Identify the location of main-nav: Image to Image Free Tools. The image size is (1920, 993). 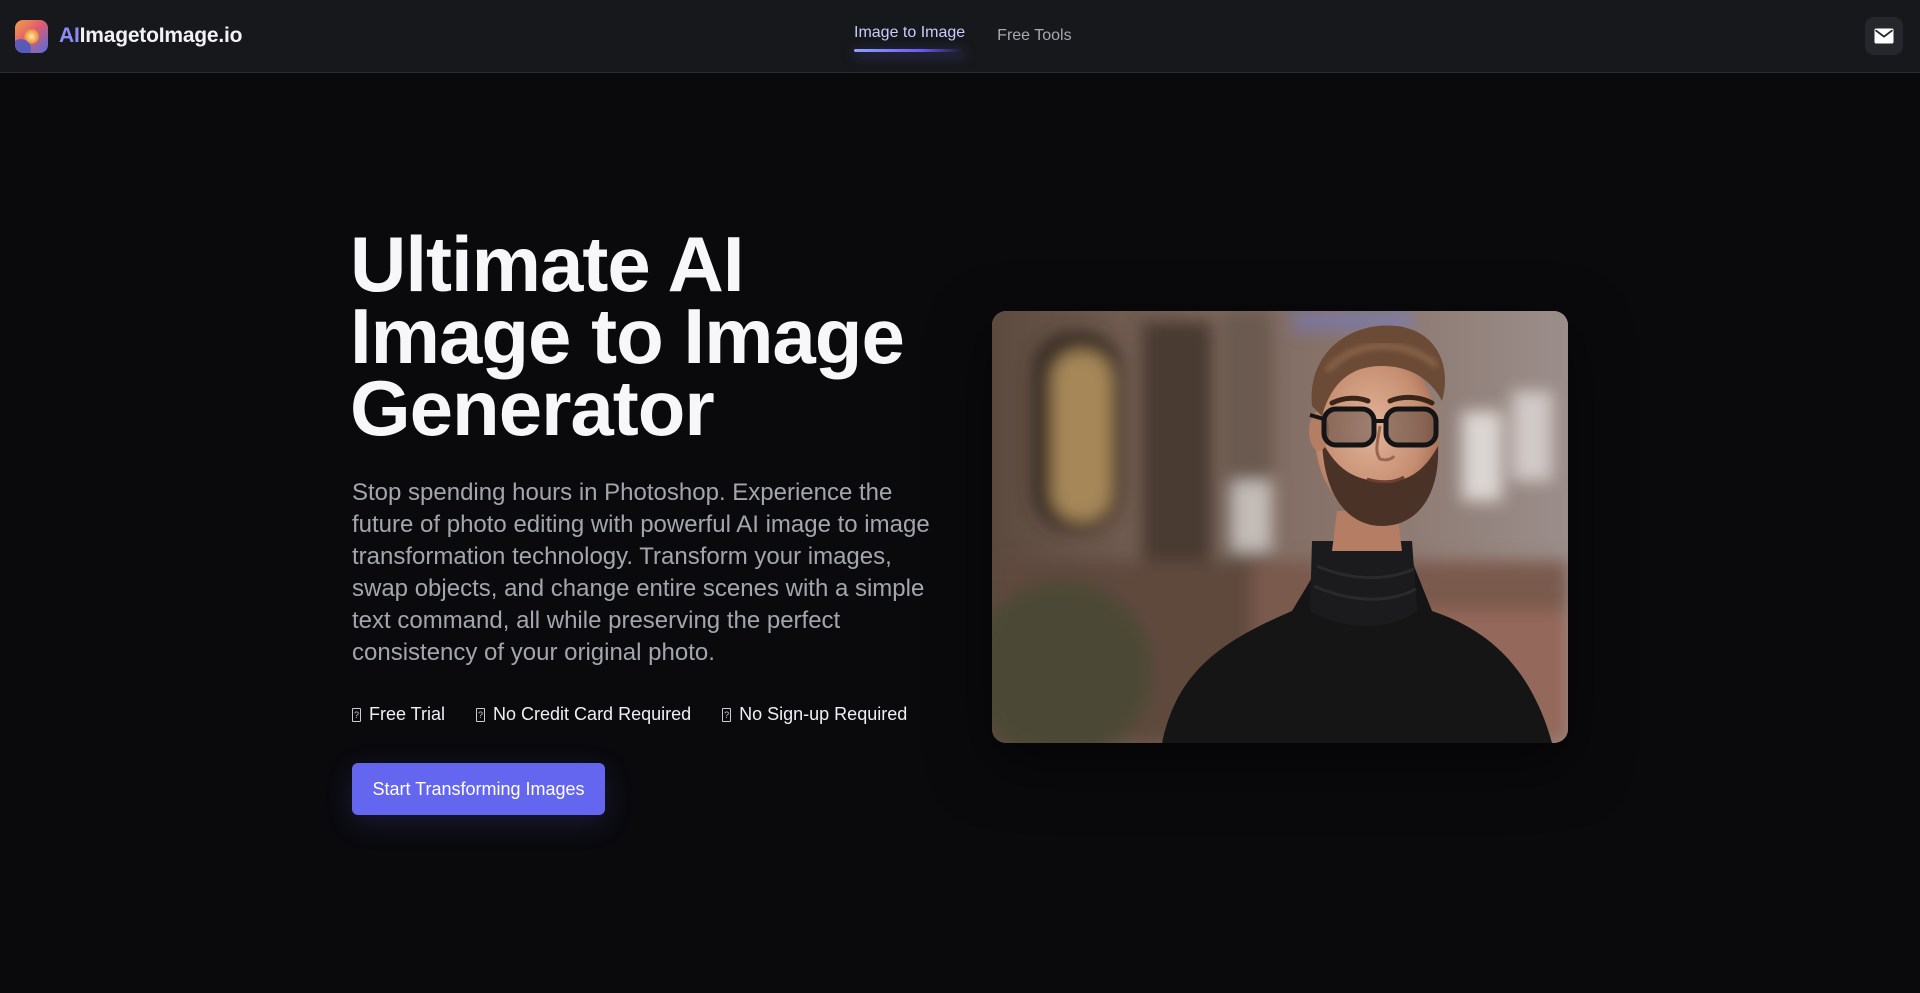
(963, 36).